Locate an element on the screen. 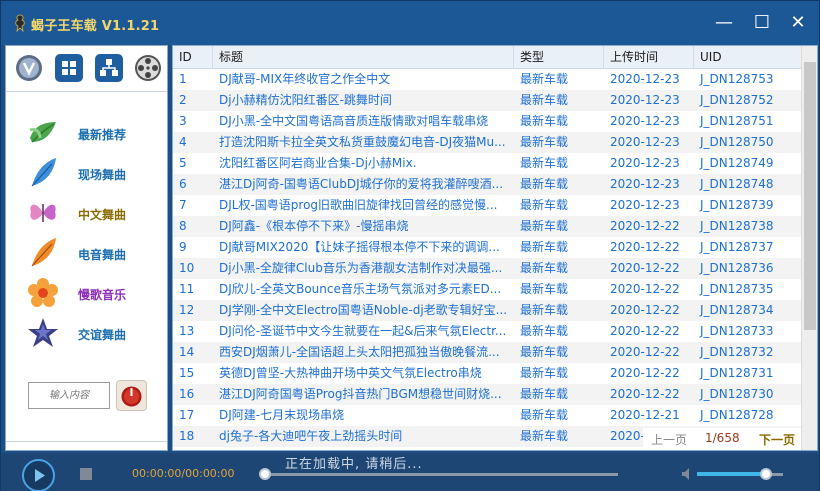  search-input is located at coordinates (69, 395).